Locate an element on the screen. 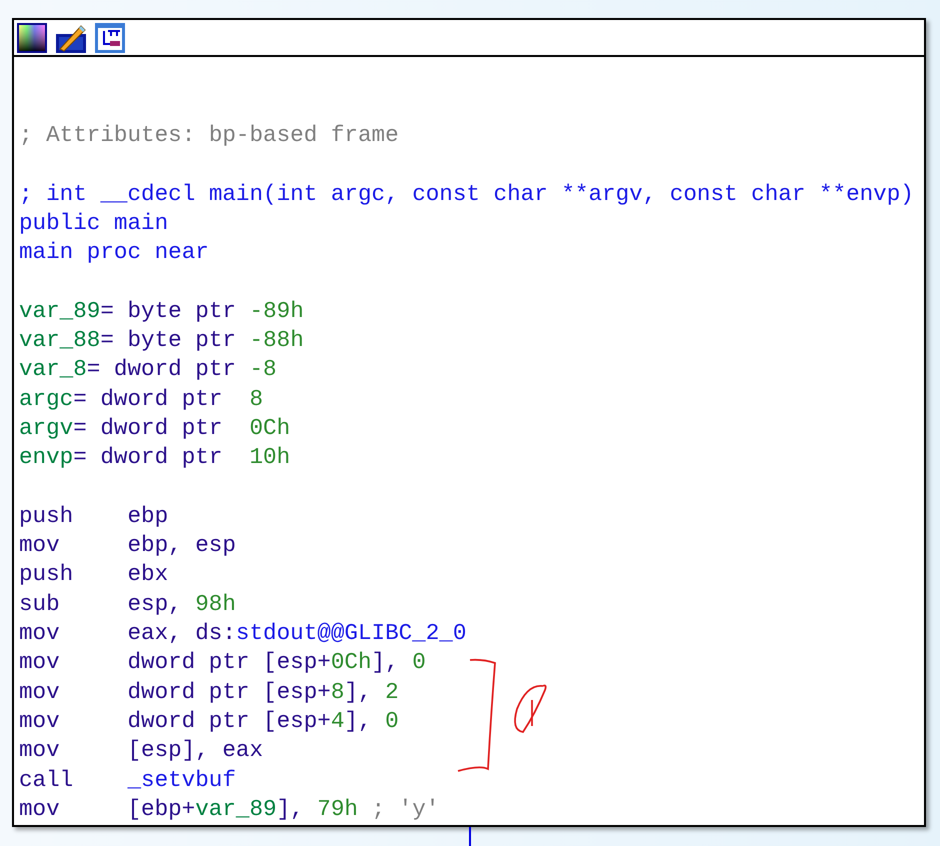  color-palette-icon is located at coordinates (32, 38).